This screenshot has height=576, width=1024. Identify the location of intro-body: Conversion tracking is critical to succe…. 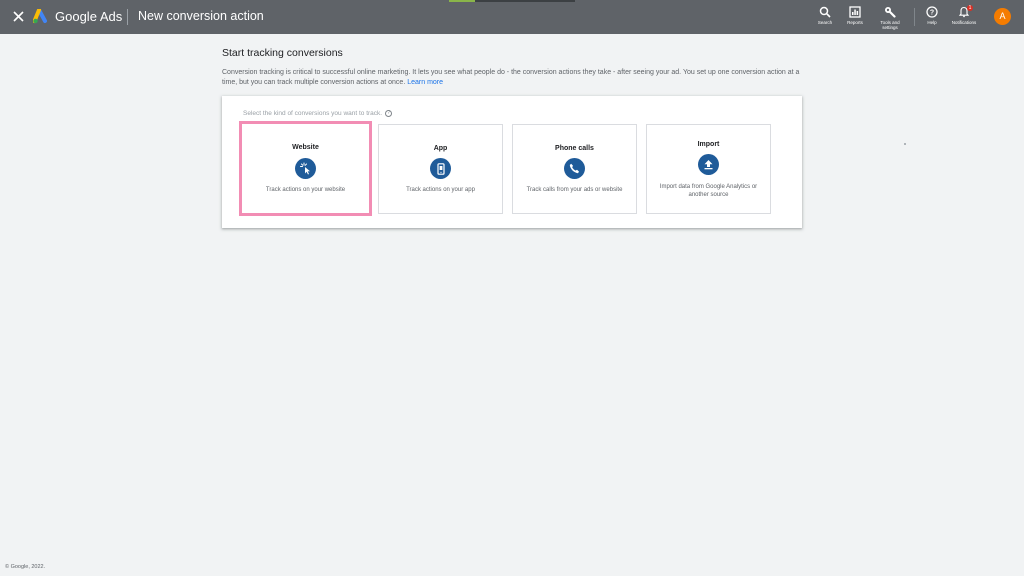
(511, 77).